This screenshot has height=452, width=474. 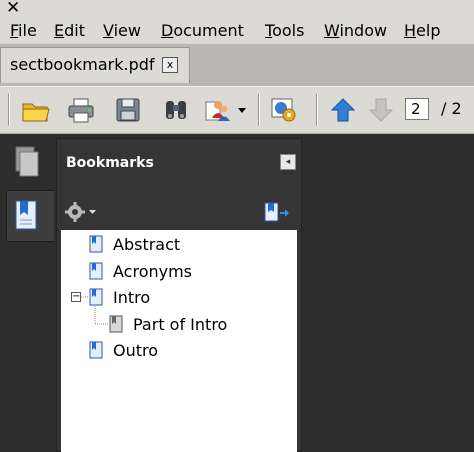 What do you see at coordinates (152, 272) in the screenshot?
I see `bookmark-acronyms: Acronyms` at bounding box center [152, 272].